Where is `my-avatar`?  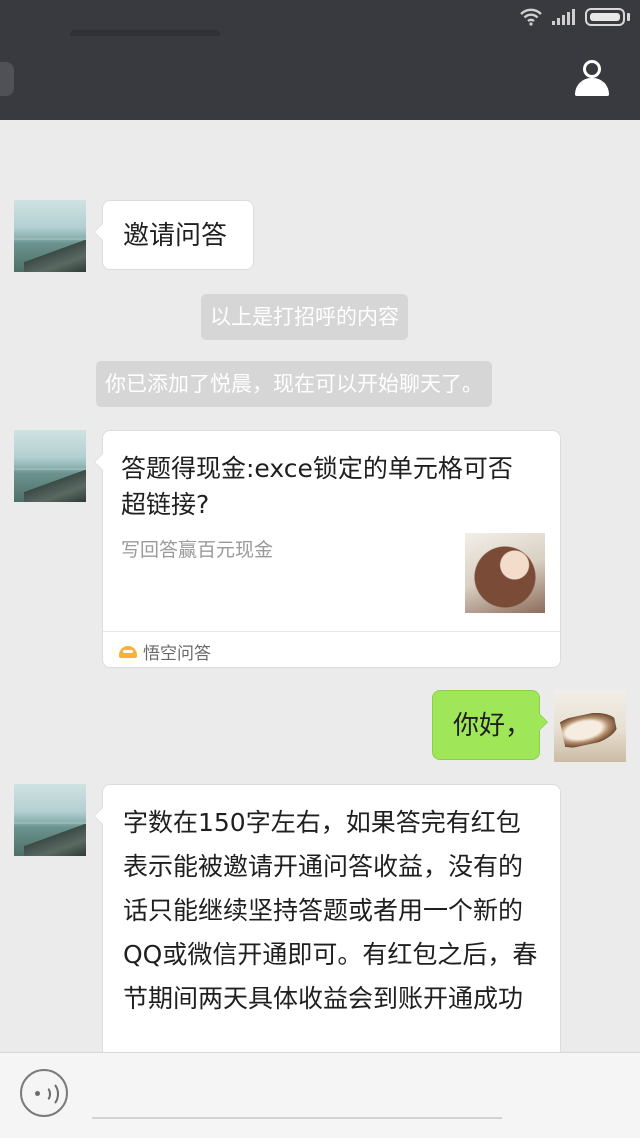 my-avatar is located at coordinates (590, 726).